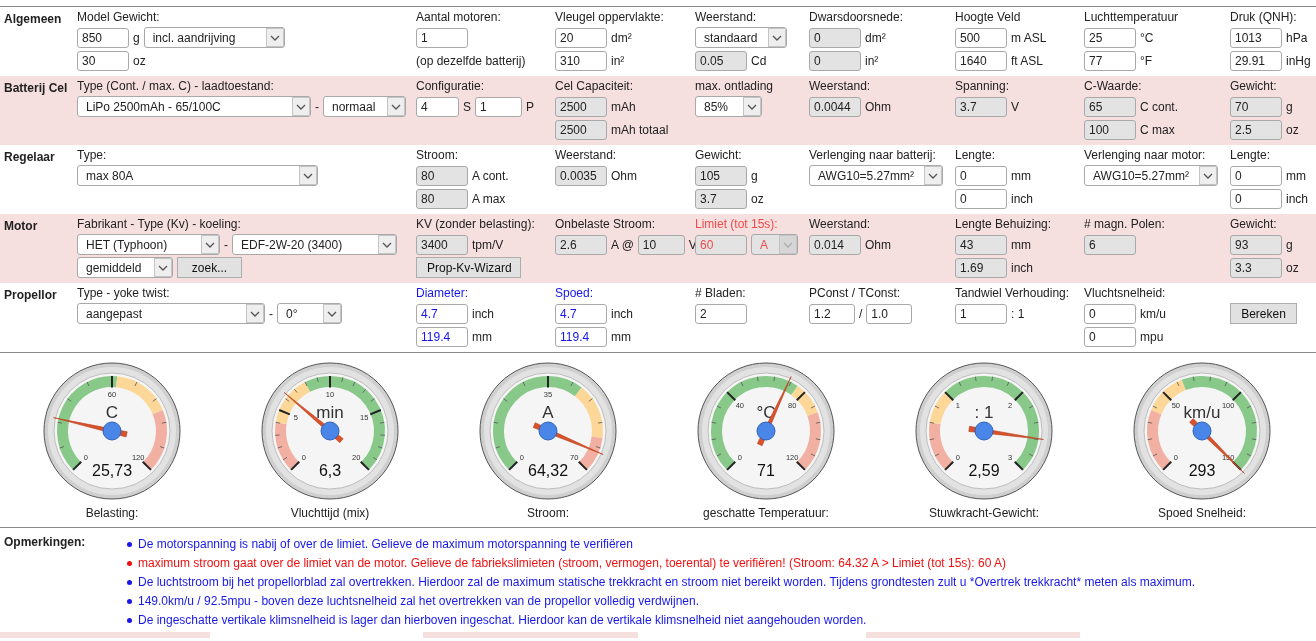 The width and height of the screenshot is (1316, 641). Describe the element at coordinates (1263, 313) in the screenshot. I see `action-button: Bereken` at that location.